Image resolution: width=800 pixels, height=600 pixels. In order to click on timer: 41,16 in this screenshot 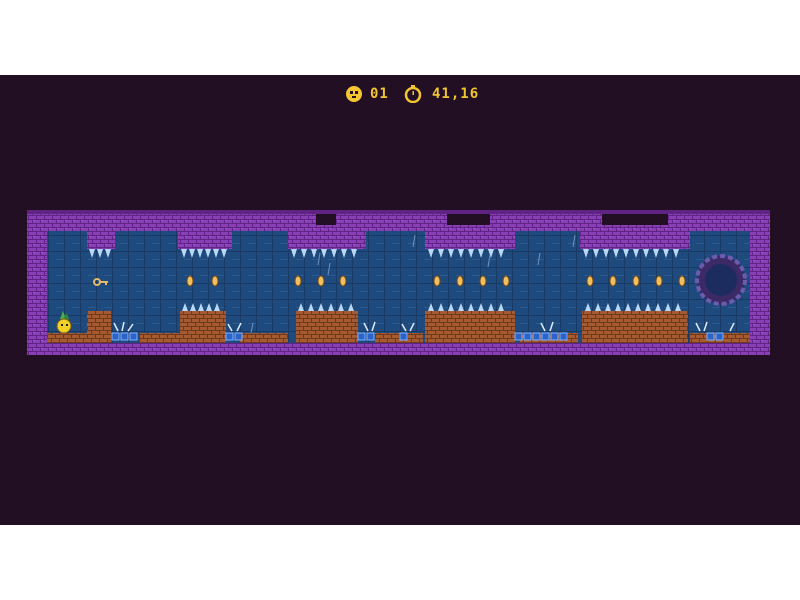, I will do `click(456, 94)`.